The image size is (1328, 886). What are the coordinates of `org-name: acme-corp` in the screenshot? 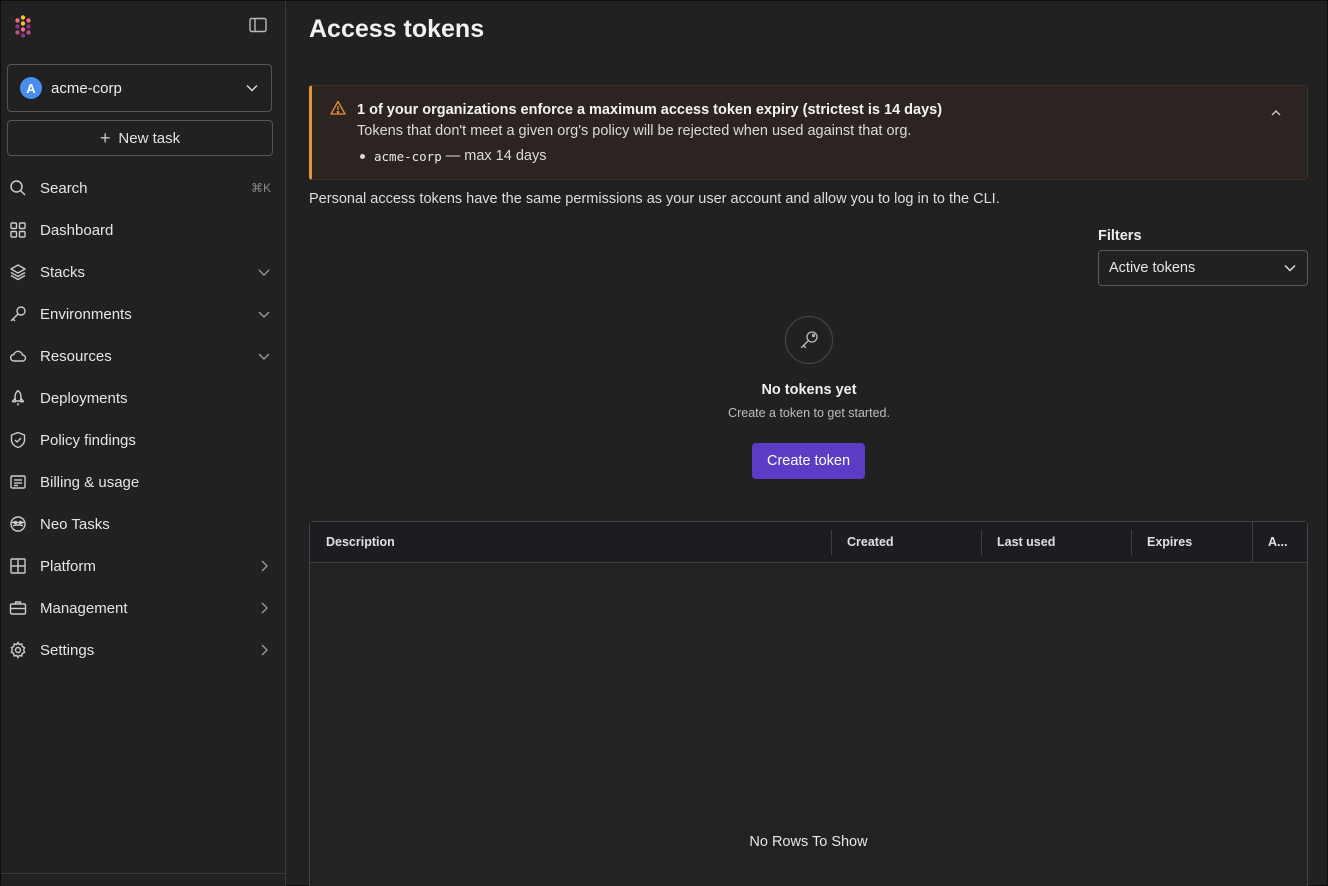 It's located at (86, 88).